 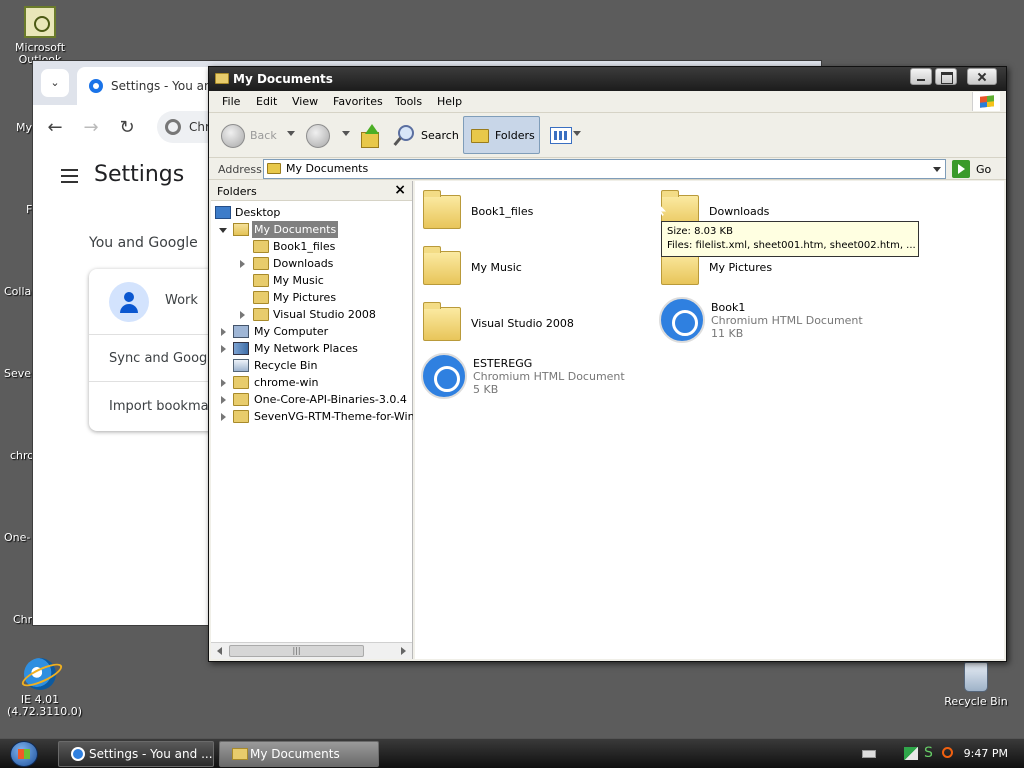 What do you see at coordinates (369, 136) in the screenshot?
I see `up-folder-icon` at bounding box center [369, 136].